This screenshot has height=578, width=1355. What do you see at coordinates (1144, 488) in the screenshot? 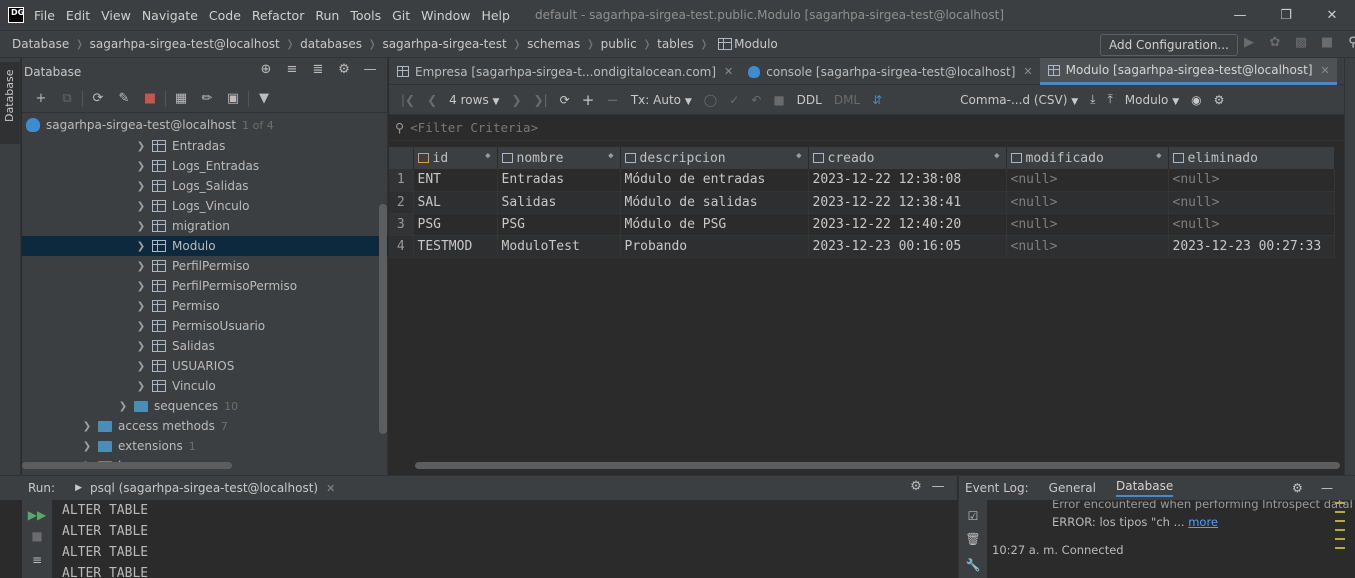
I see `tab-database: Database` at bounding box center [1144, 488].